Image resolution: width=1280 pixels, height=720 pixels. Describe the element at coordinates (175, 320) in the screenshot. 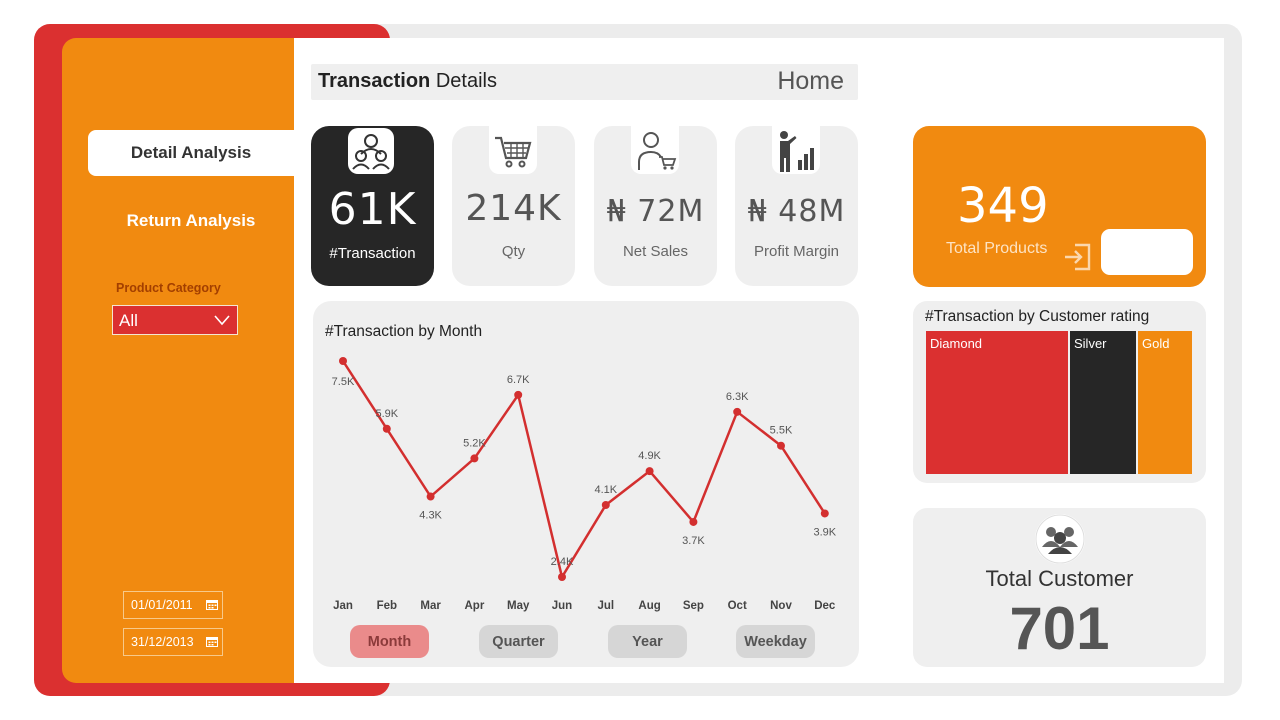

I see `product-category-dropdown: All` at that location.